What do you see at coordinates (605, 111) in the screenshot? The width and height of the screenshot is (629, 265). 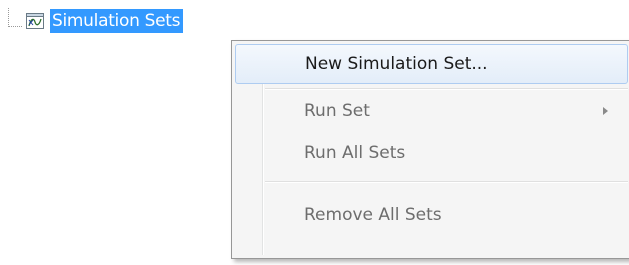 I see `submenu-arrow-icon` at bounding box center [605, 111].